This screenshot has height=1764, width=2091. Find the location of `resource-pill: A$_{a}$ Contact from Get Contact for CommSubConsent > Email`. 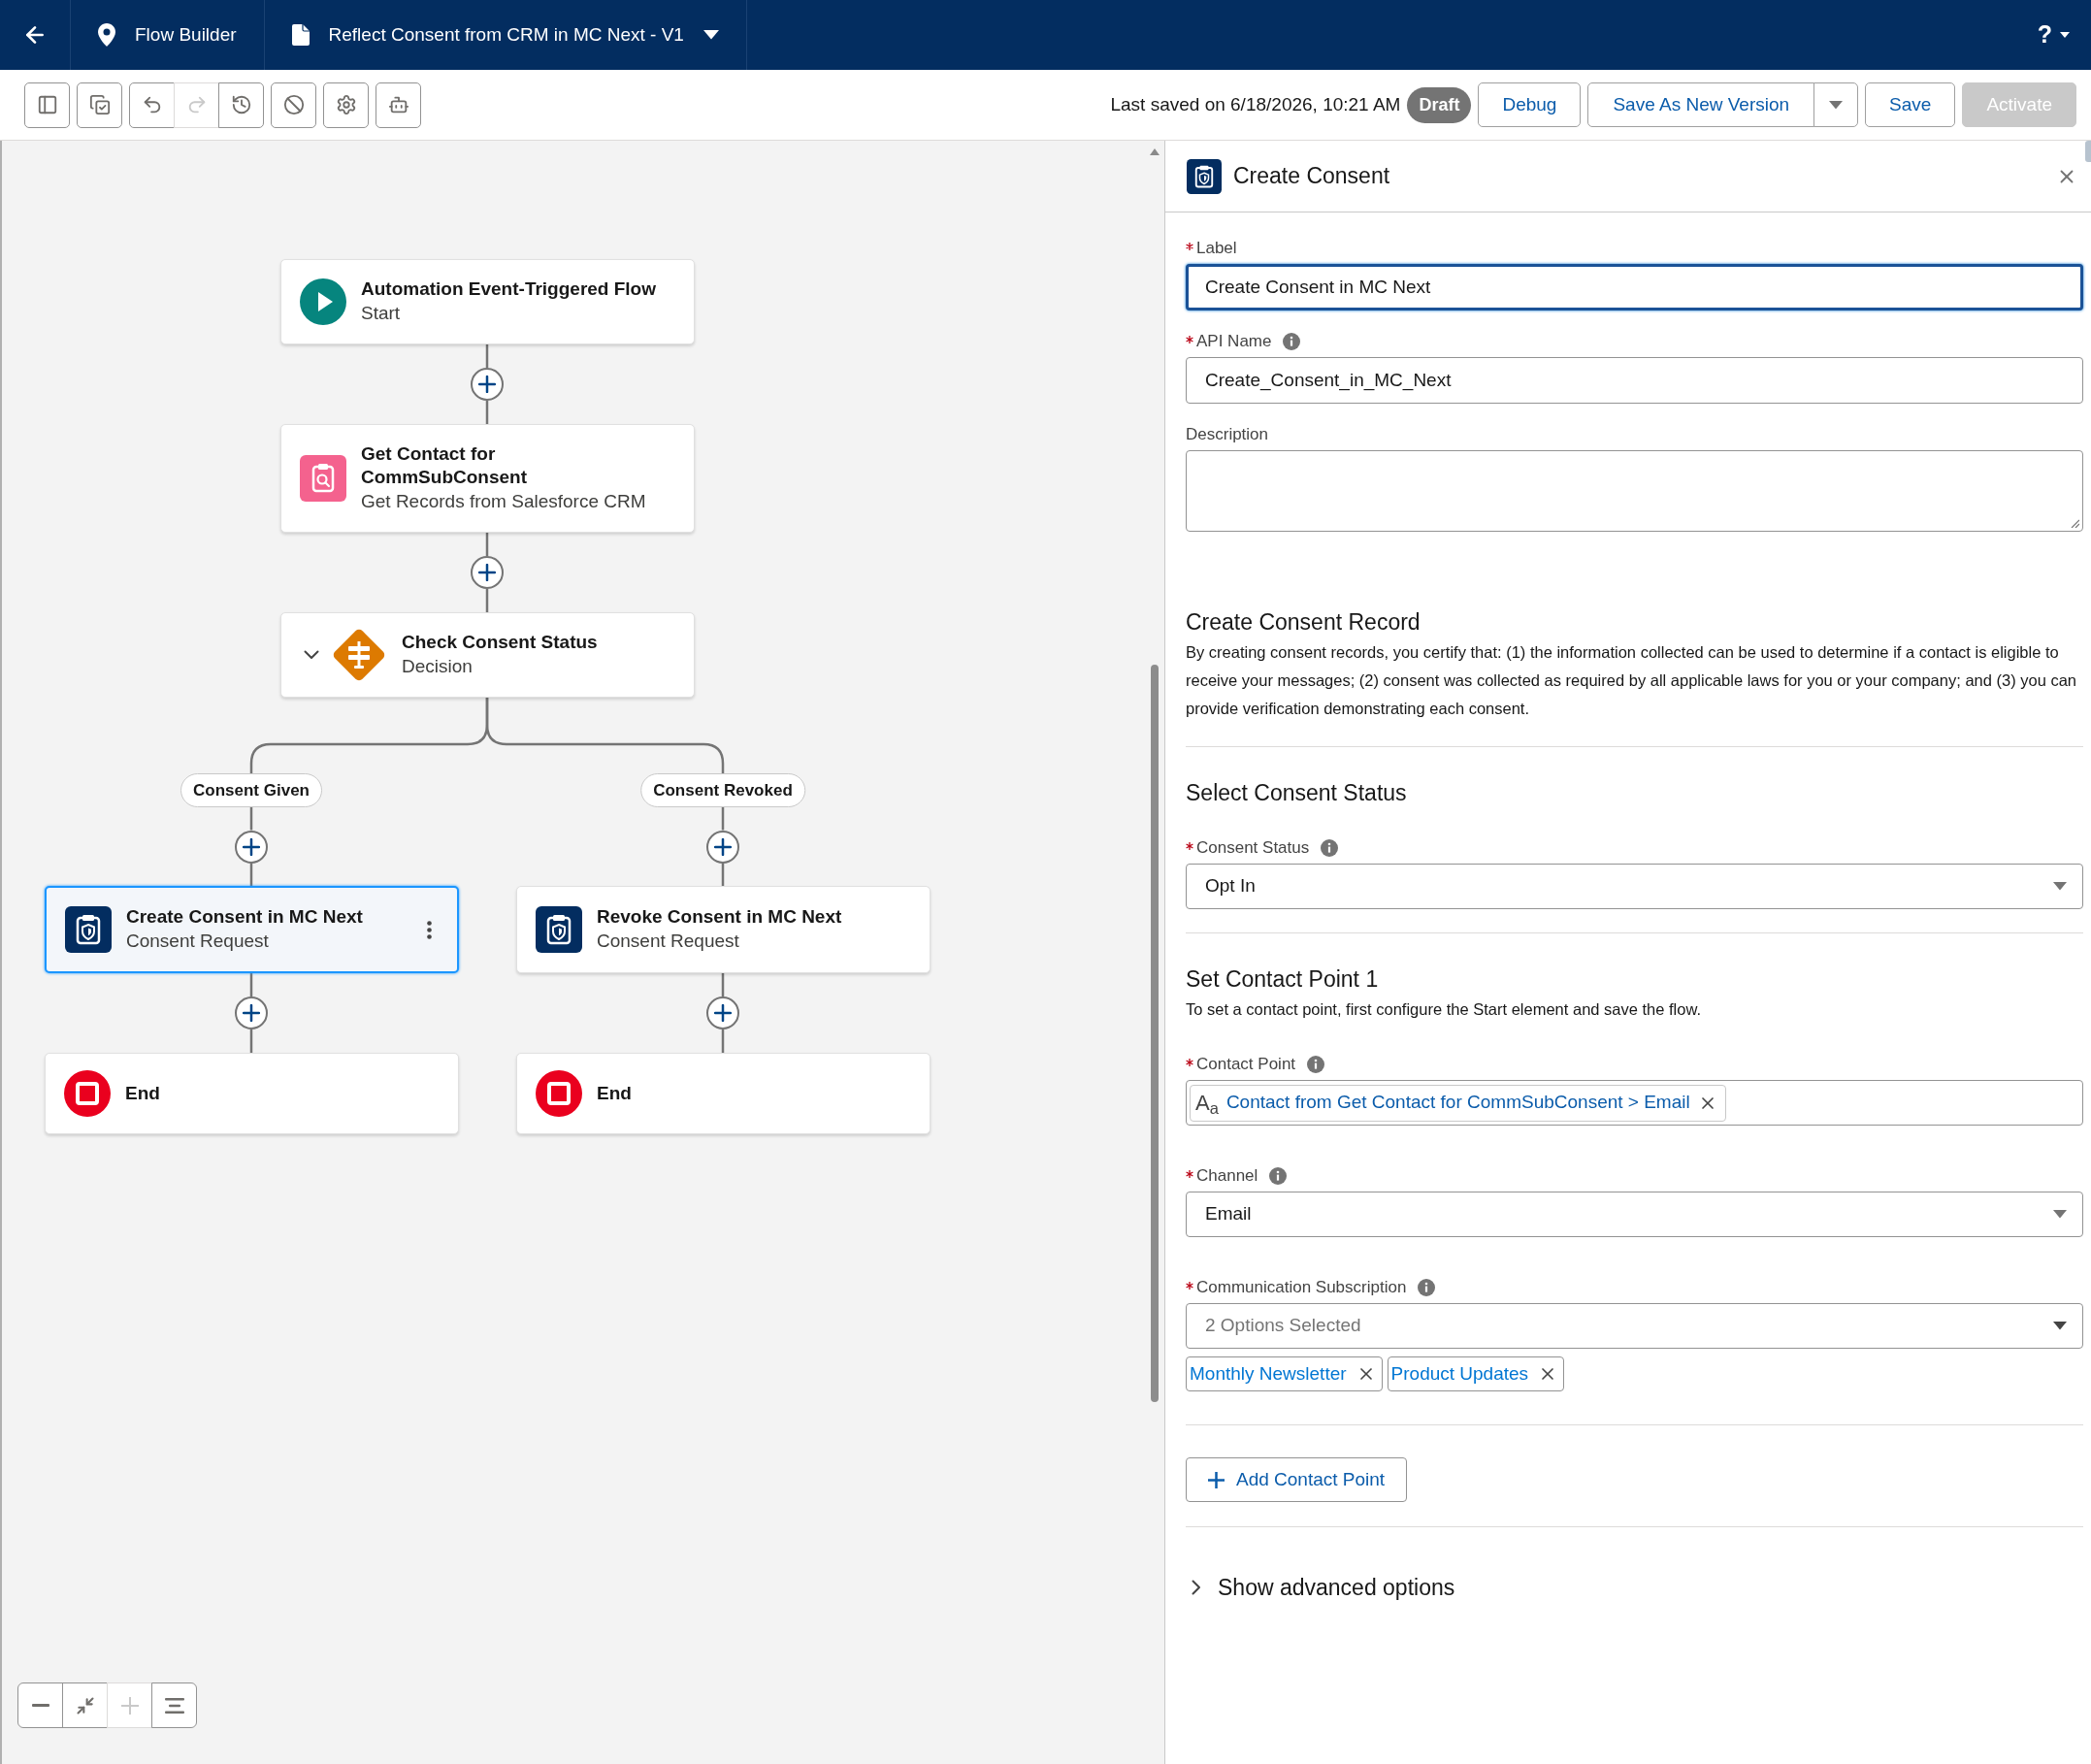

resource-pill: A$_{a}$ Contact from Get Contact for CommSubConsent > Email is located at coordinates (1458, 1103).